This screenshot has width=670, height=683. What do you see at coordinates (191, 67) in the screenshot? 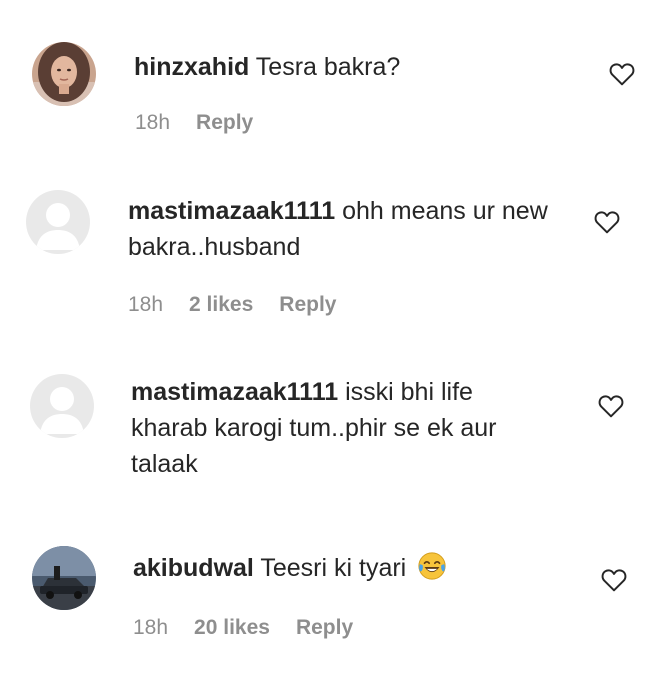
I see `comment-username: hinzxahid` at bounding box center [191, 67].